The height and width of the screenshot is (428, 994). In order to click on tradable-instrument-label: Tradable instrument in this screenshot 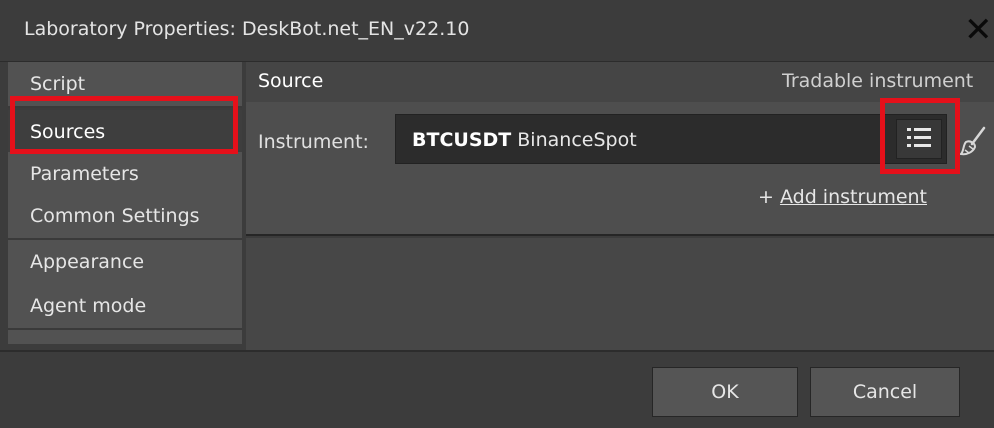, I will do `click(878, 81)`.